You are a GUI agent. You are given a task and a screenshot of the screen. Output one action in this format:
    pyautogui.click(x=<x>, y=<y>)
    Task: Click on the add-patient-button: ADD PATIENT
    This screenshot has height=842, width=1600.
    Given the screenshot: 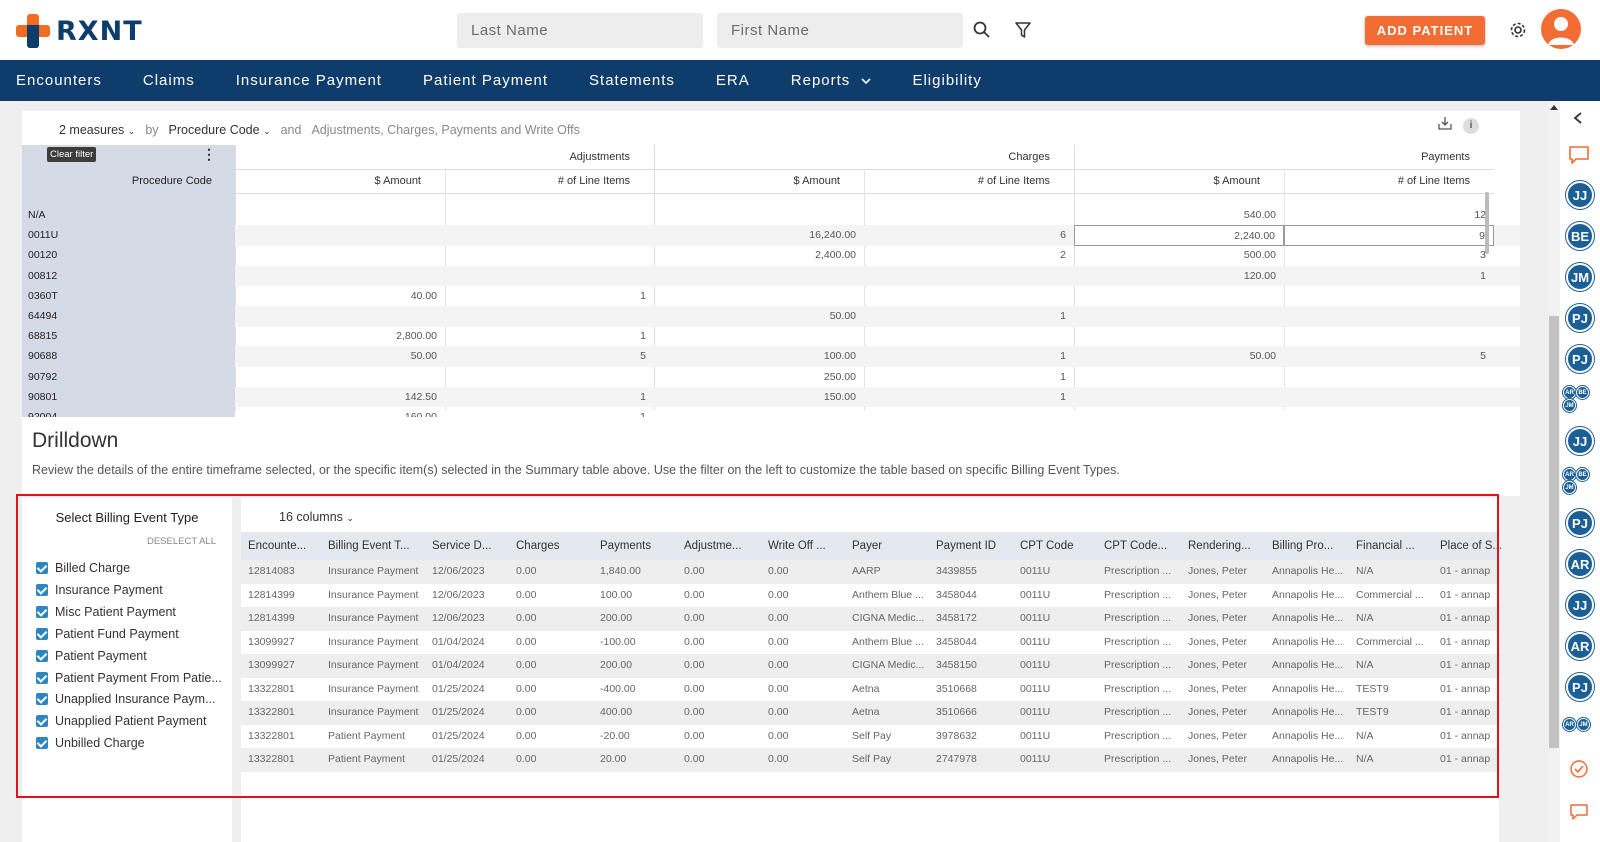 What is the action you would take?
    pyautogui.click(x=1425, y=30)
    